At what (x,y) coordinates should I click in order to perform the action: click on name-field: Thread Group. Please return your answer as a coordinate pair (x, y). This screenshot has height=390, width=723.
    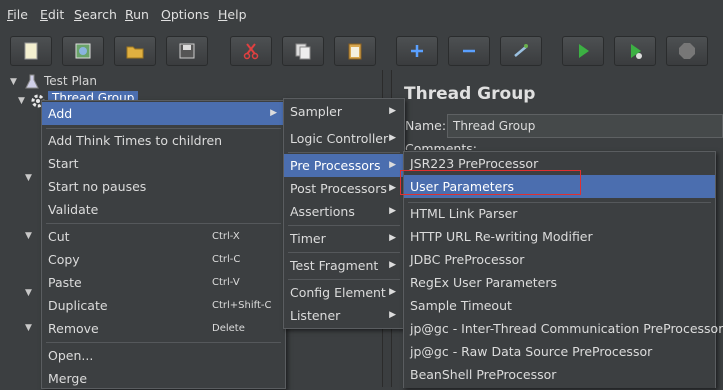
    Looking at the image, I should click on (585, 126).